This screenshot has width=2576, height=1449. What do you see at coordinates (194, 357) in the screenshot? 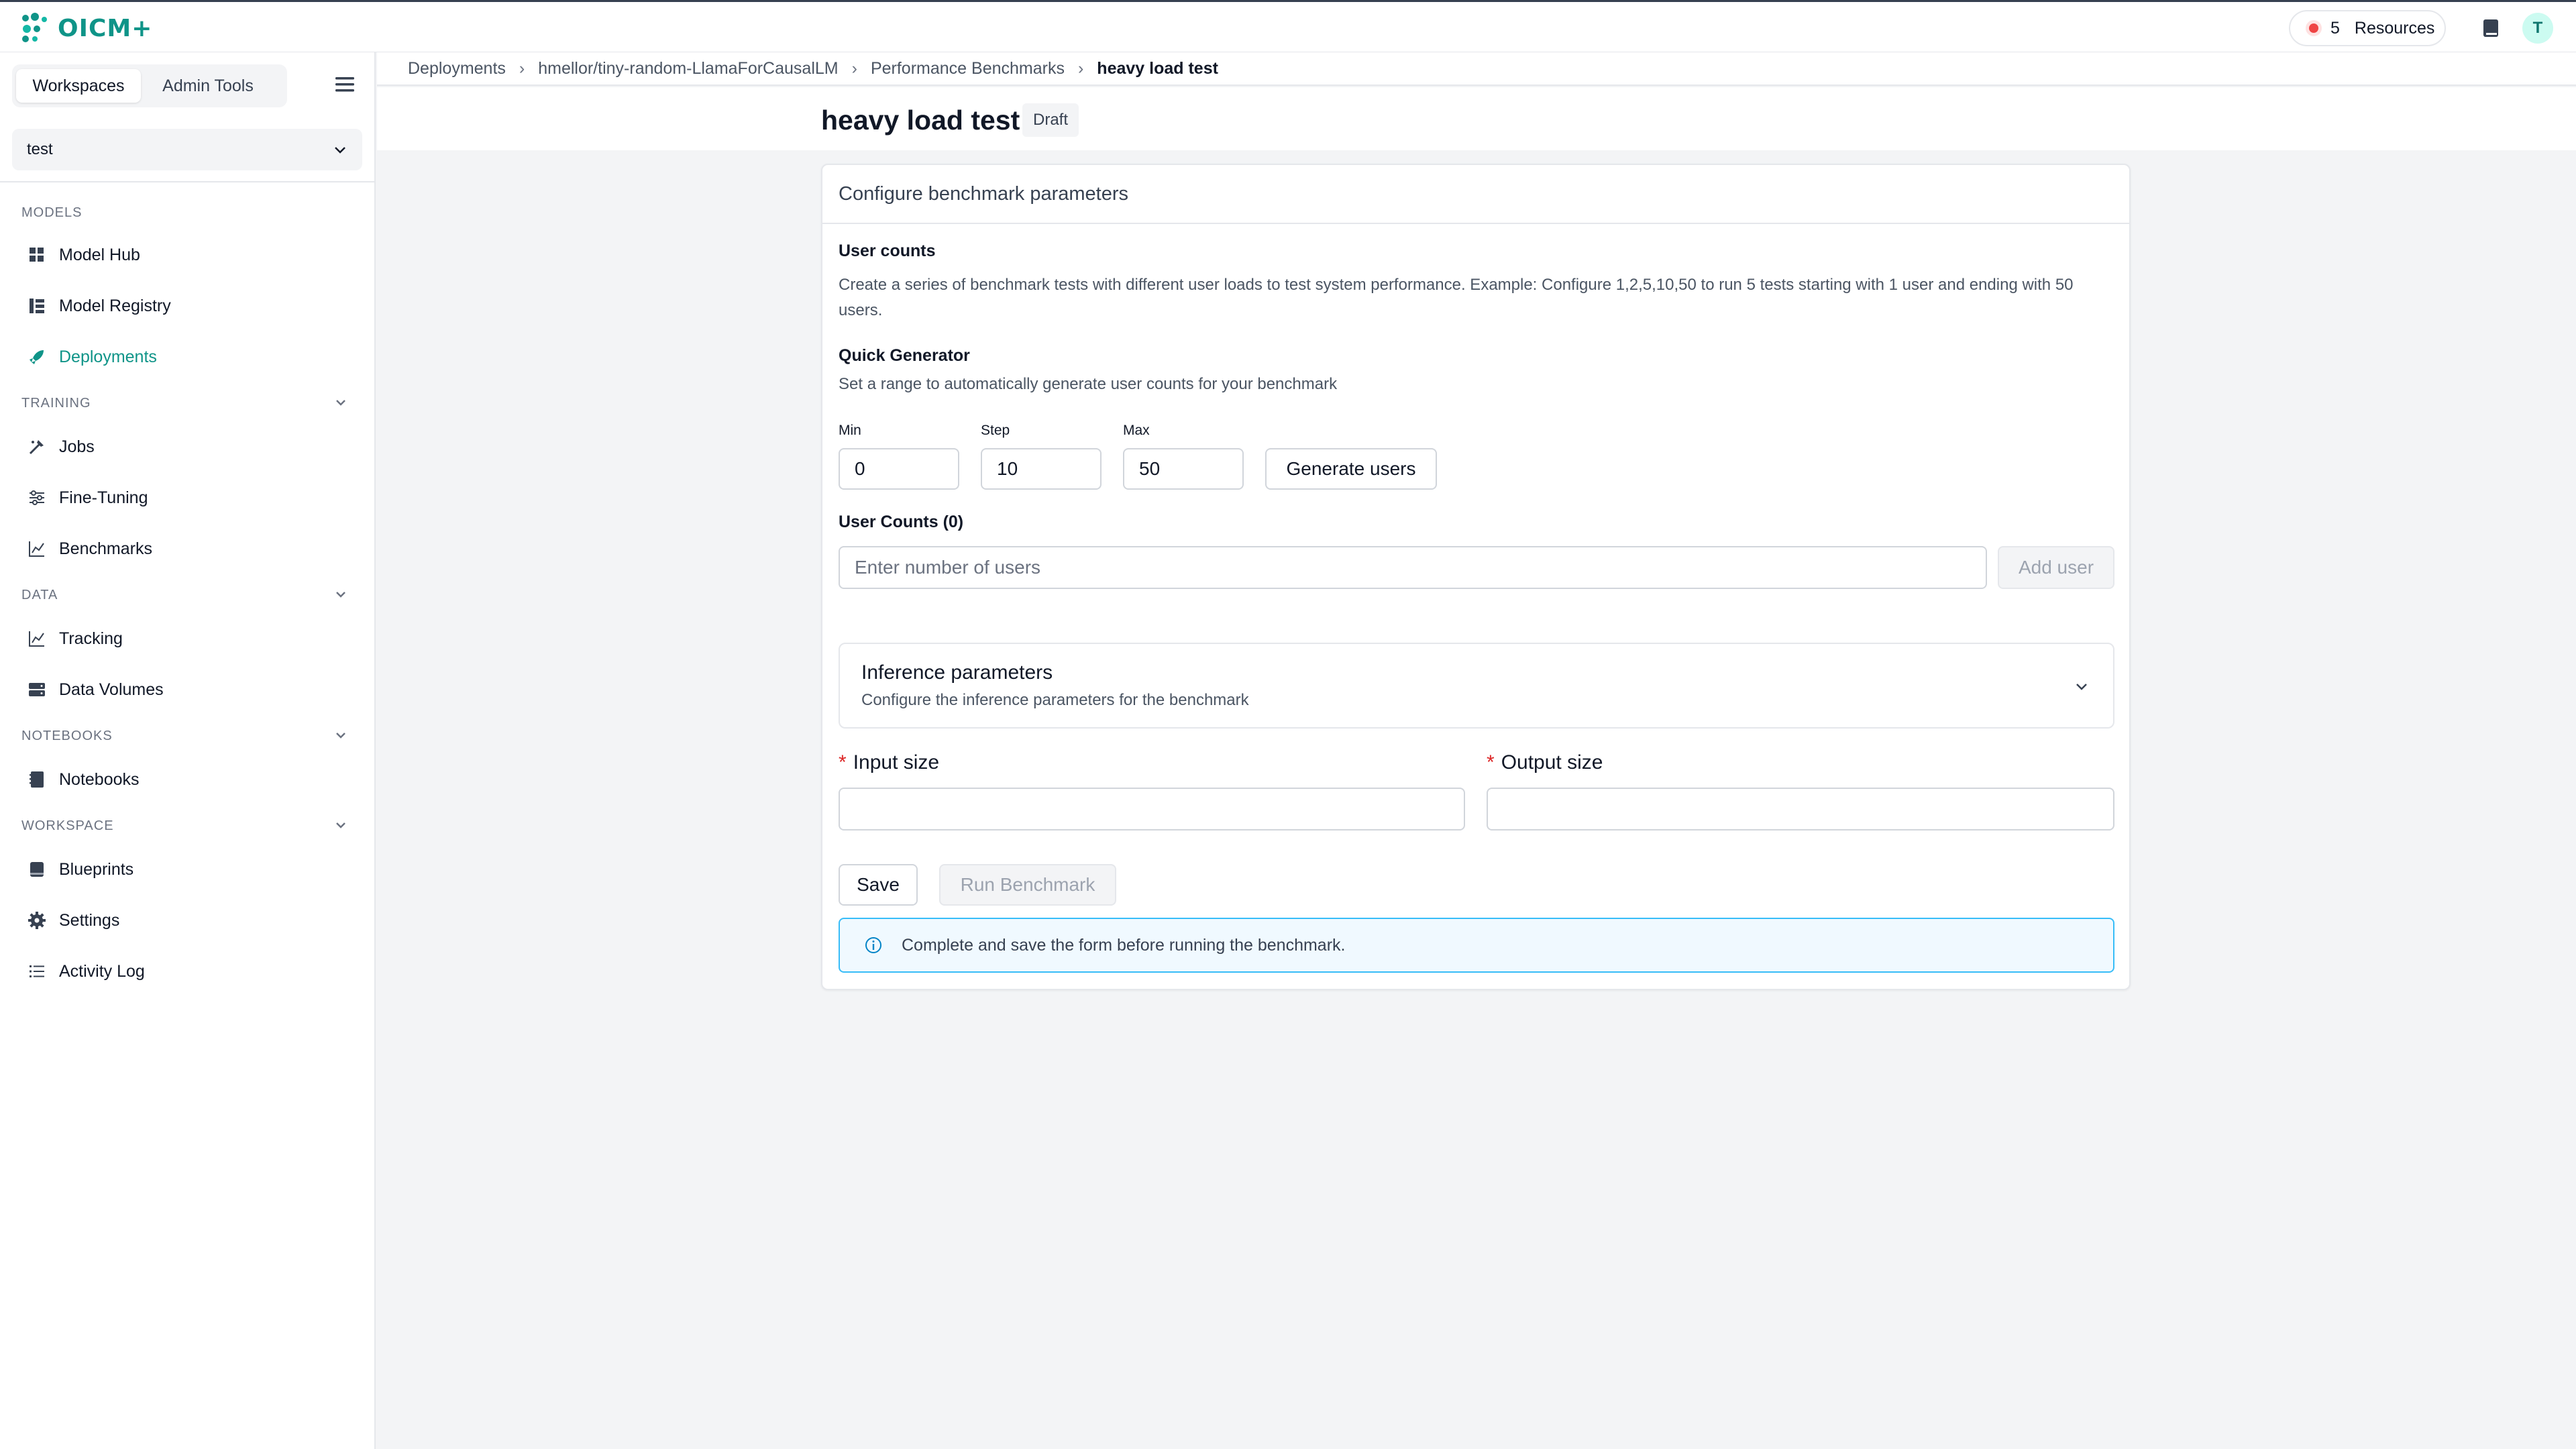
I see `sidebar-item-deployments: Deployments` at bounding box center [194, 357].